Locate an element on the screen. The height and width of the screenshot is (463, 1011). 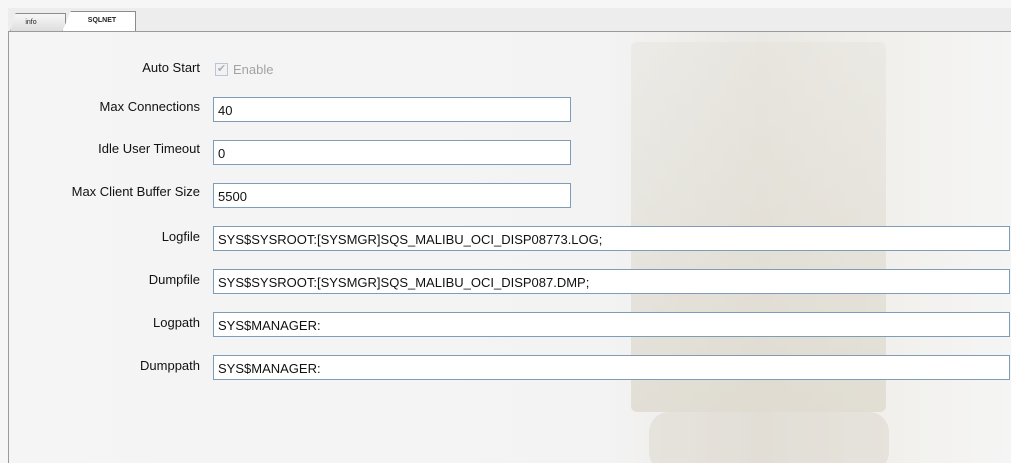
auto-start-checkbox-group: ✔ Enable is located at coordinates (244, 69).